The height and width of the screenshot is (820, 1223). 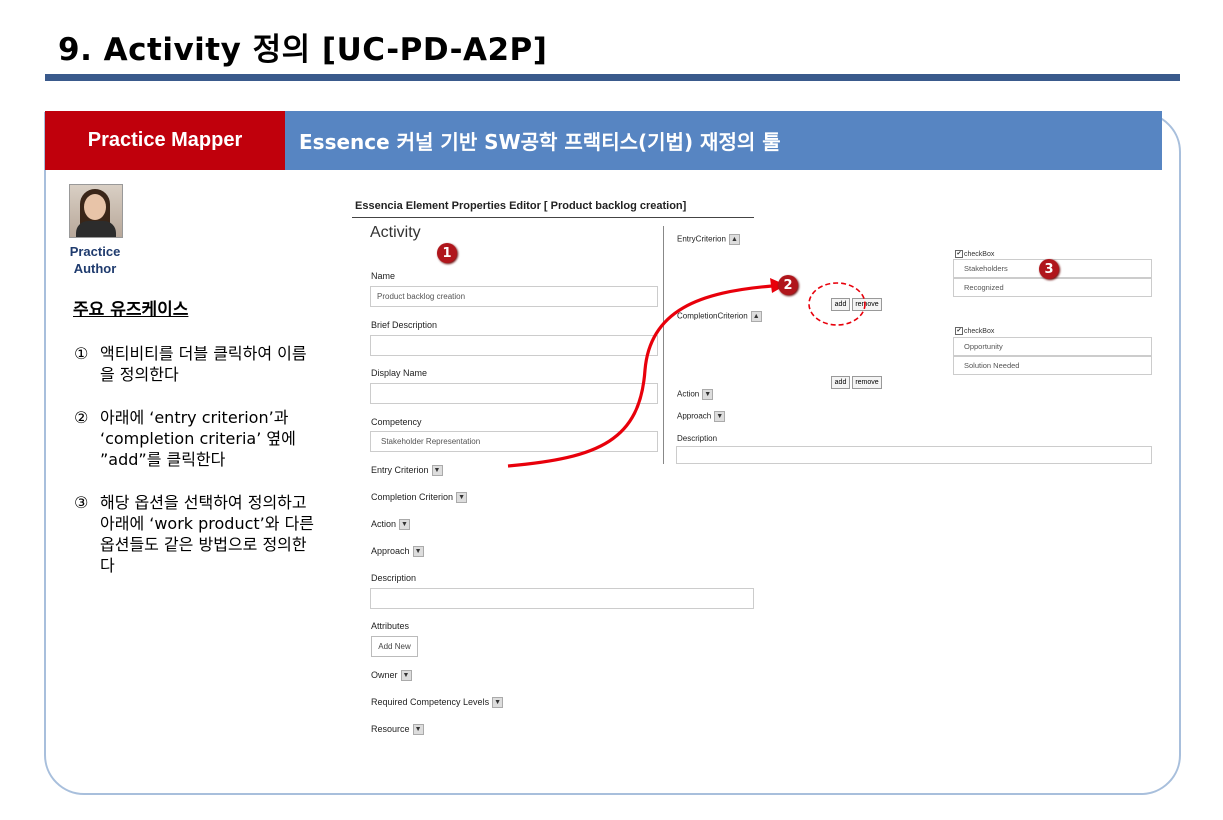 I want to click on required-competency-label: Required Competency Levels, so click(x=430, y=702).